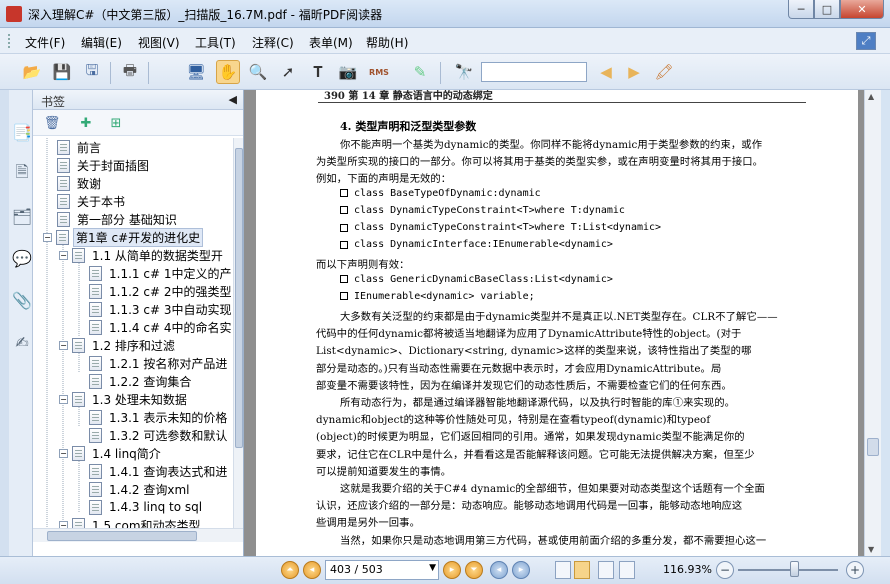 The height and width of the screenshot is (584, 890). I want to click on bookmark-item: 致谢, so click(80, 183).